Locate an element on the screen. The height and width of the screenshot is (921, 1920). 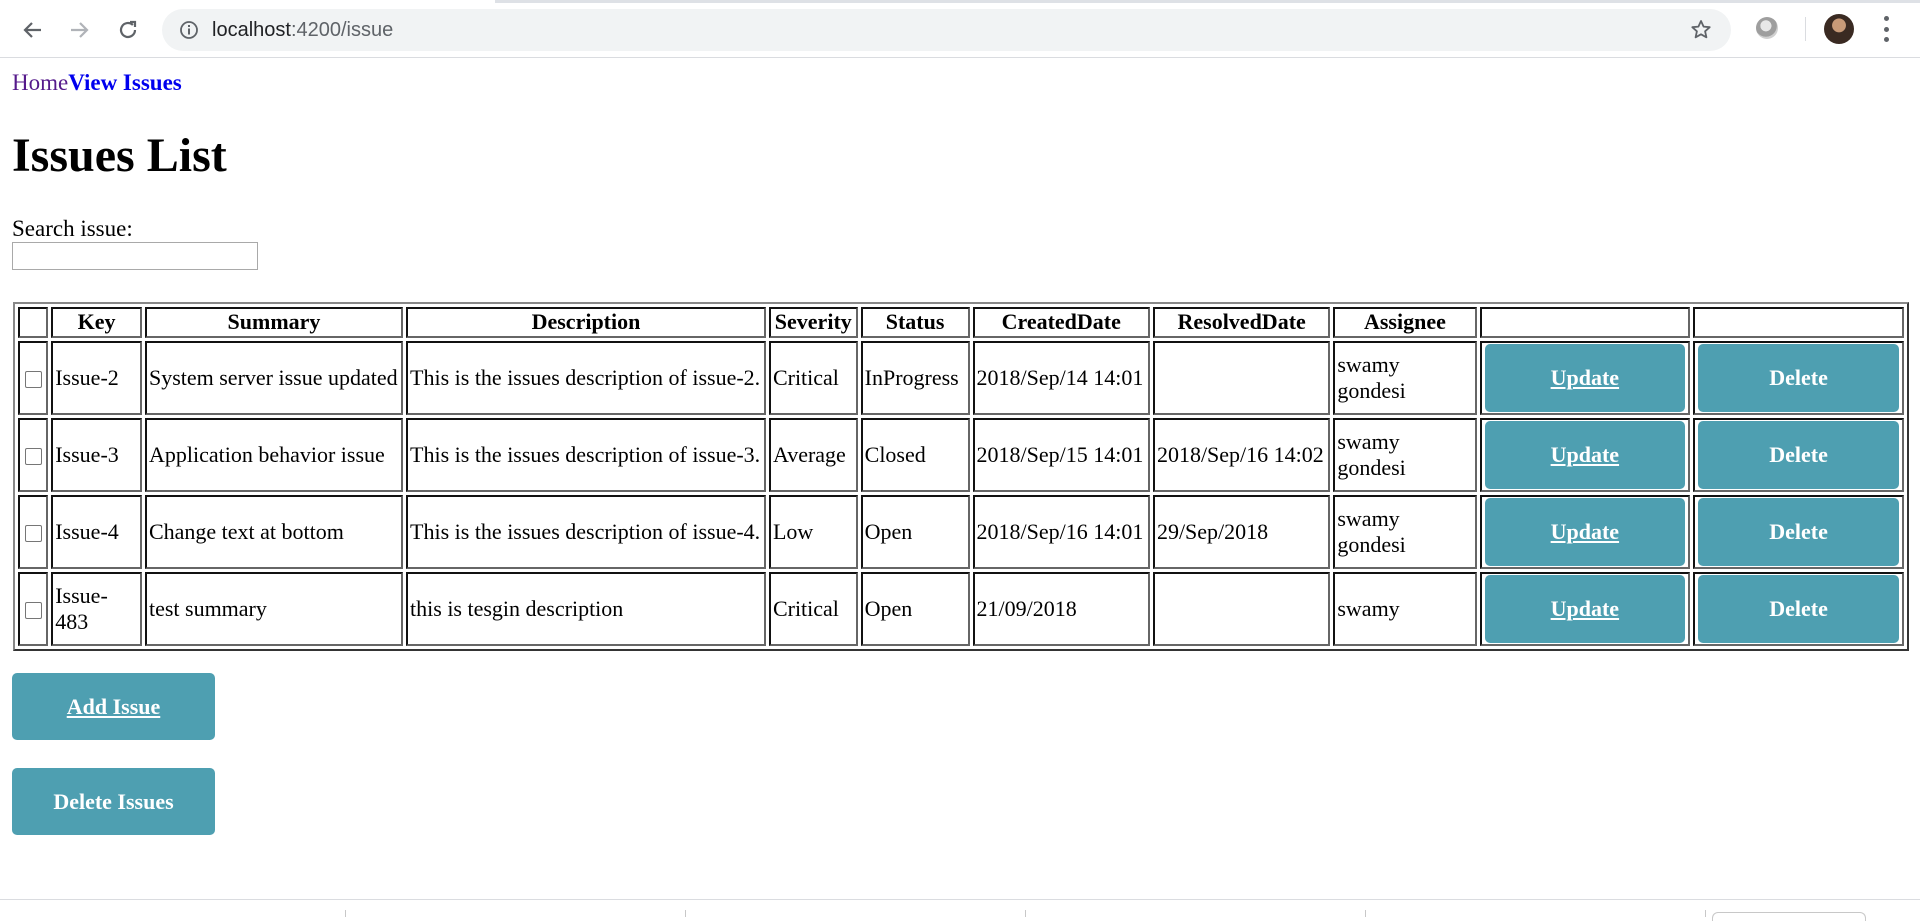
url-path: :4200/issue is located at coordinates (342, 29).